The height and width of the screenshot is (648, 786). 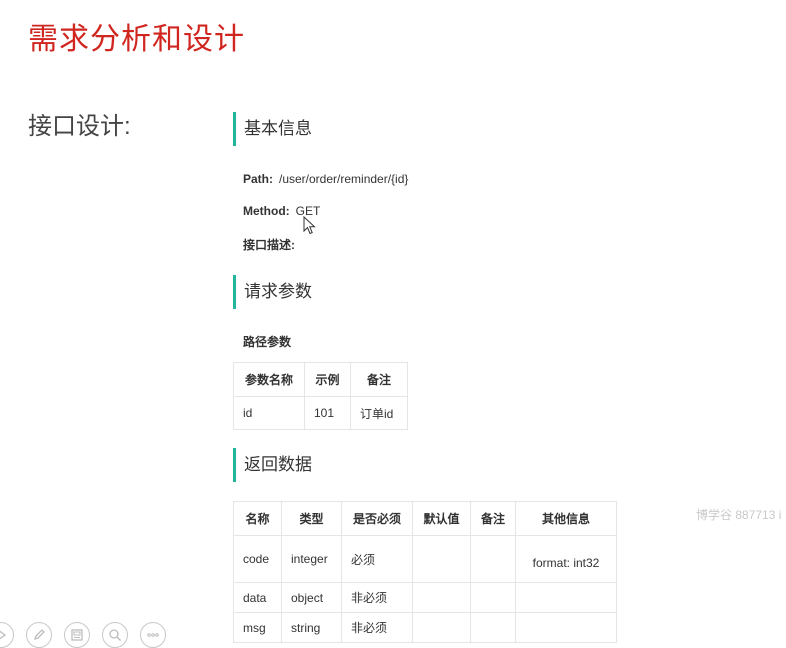 I want to click on table-cell: integer, so click(x=311, y=559).